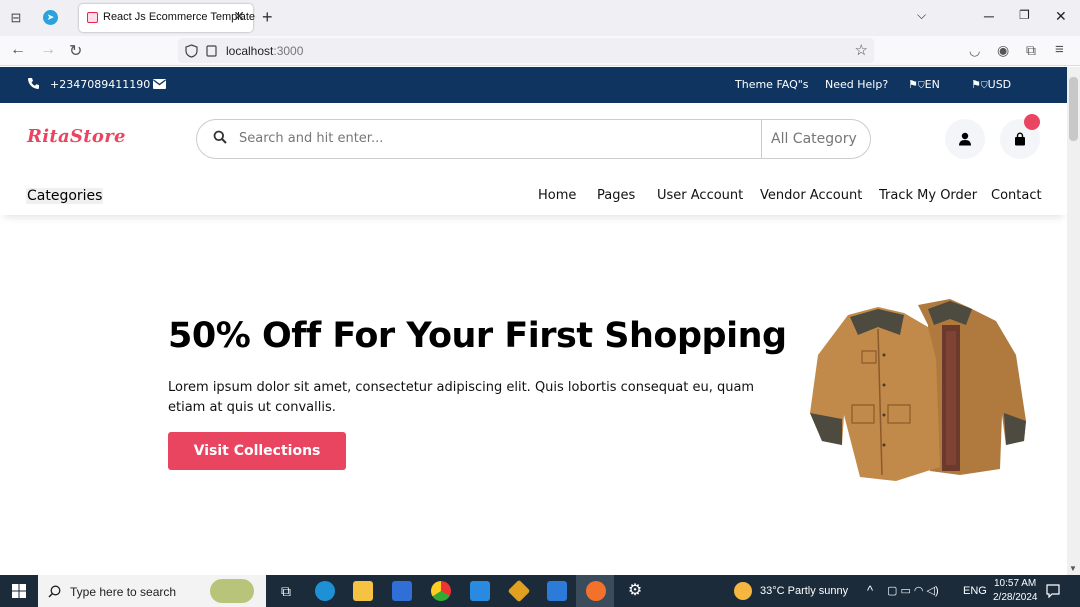 This screenshot has height=607, width=1080. Describe the element at coordinates (265, 51) in the screenshot. I see `url-text: localhost:3000` at that location.